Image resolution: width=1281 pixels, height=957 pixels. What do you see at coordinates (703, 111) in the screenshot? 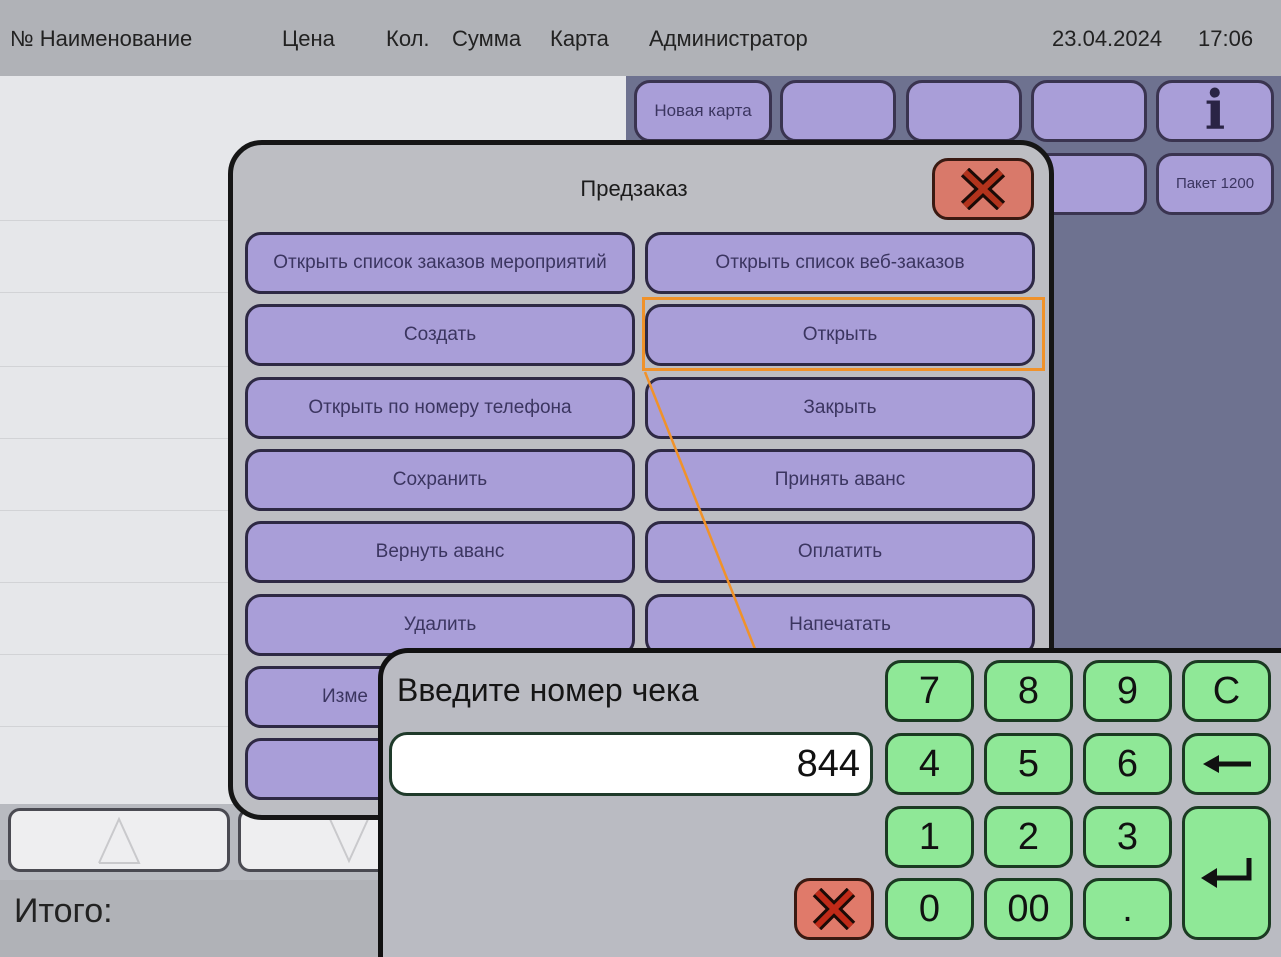
I see `new-card-button: Новая карта` at bounding box center [703, 111].